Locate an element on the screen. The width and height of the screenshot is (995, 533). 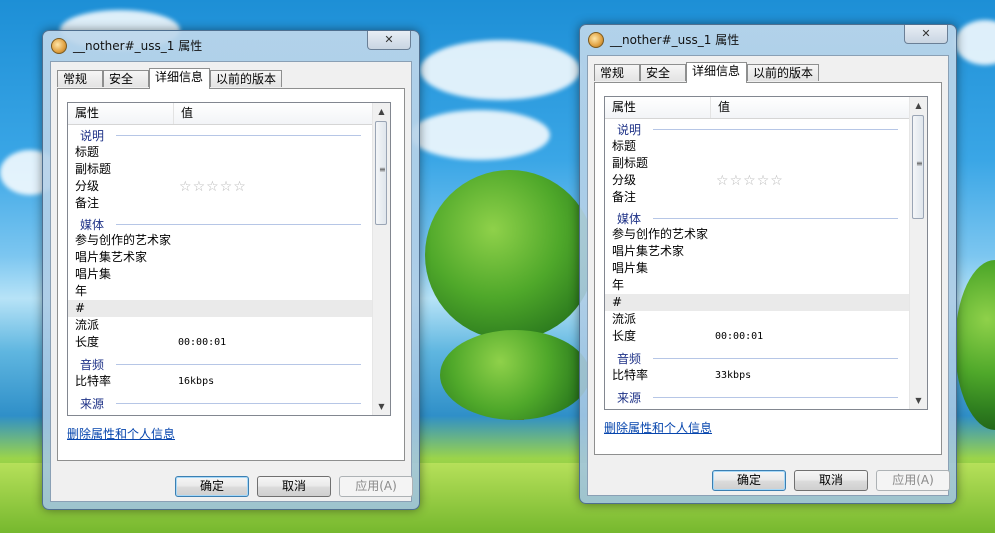
property-value: 33kbps is located at coordinates (733, 375).